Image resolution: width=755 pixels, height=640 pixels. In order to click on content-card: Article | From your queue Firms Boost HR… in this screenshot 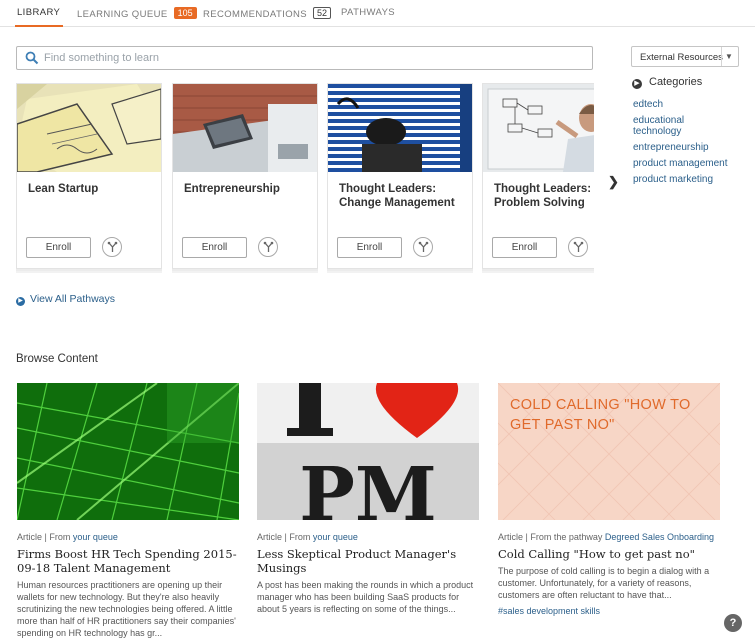, I will do `click(128, 511)`.